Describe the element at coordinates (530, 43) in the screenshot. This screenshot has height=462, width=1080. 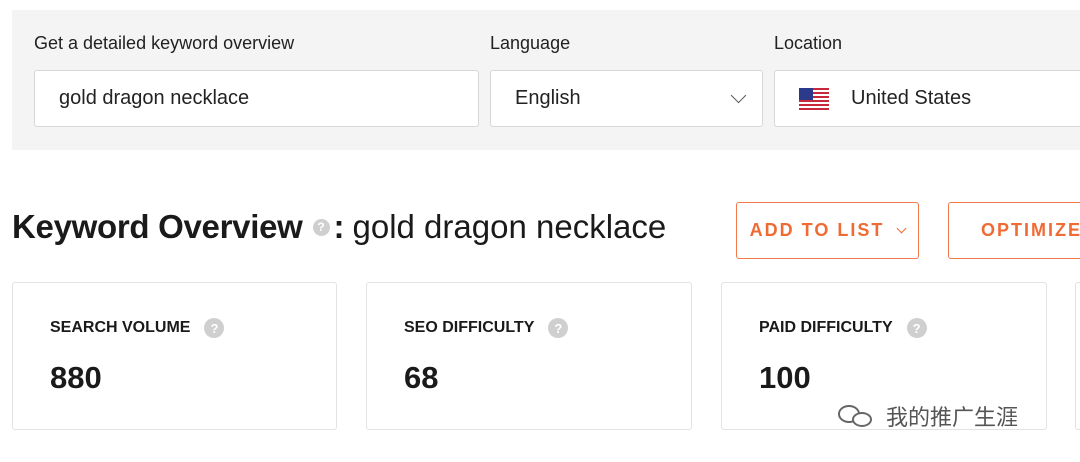
I see `language-field-label: Language` at that location.